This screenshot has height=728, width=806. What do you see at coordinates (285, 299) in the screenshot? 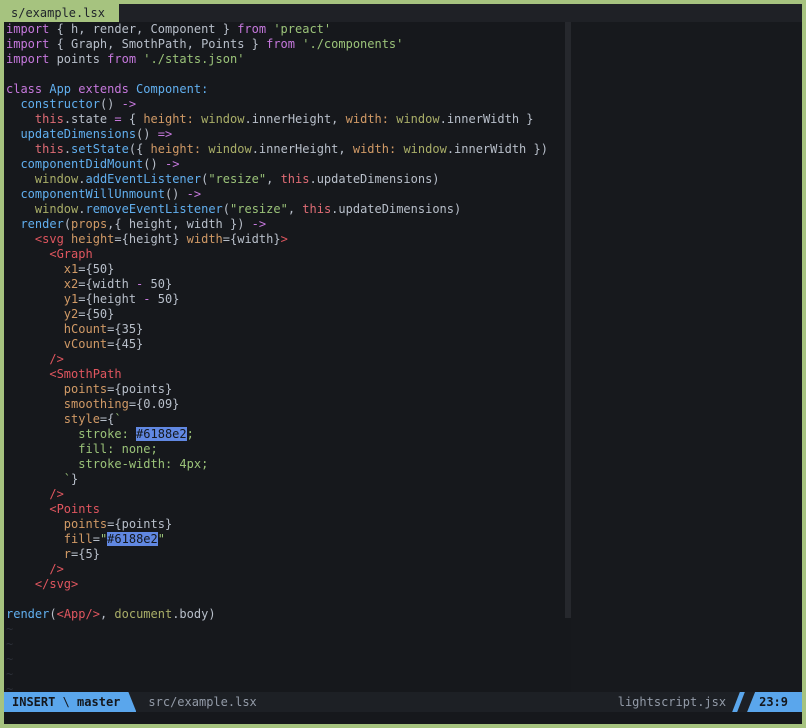
I see `code-line: y1={height - 50}` at bounding box center [285, 299].